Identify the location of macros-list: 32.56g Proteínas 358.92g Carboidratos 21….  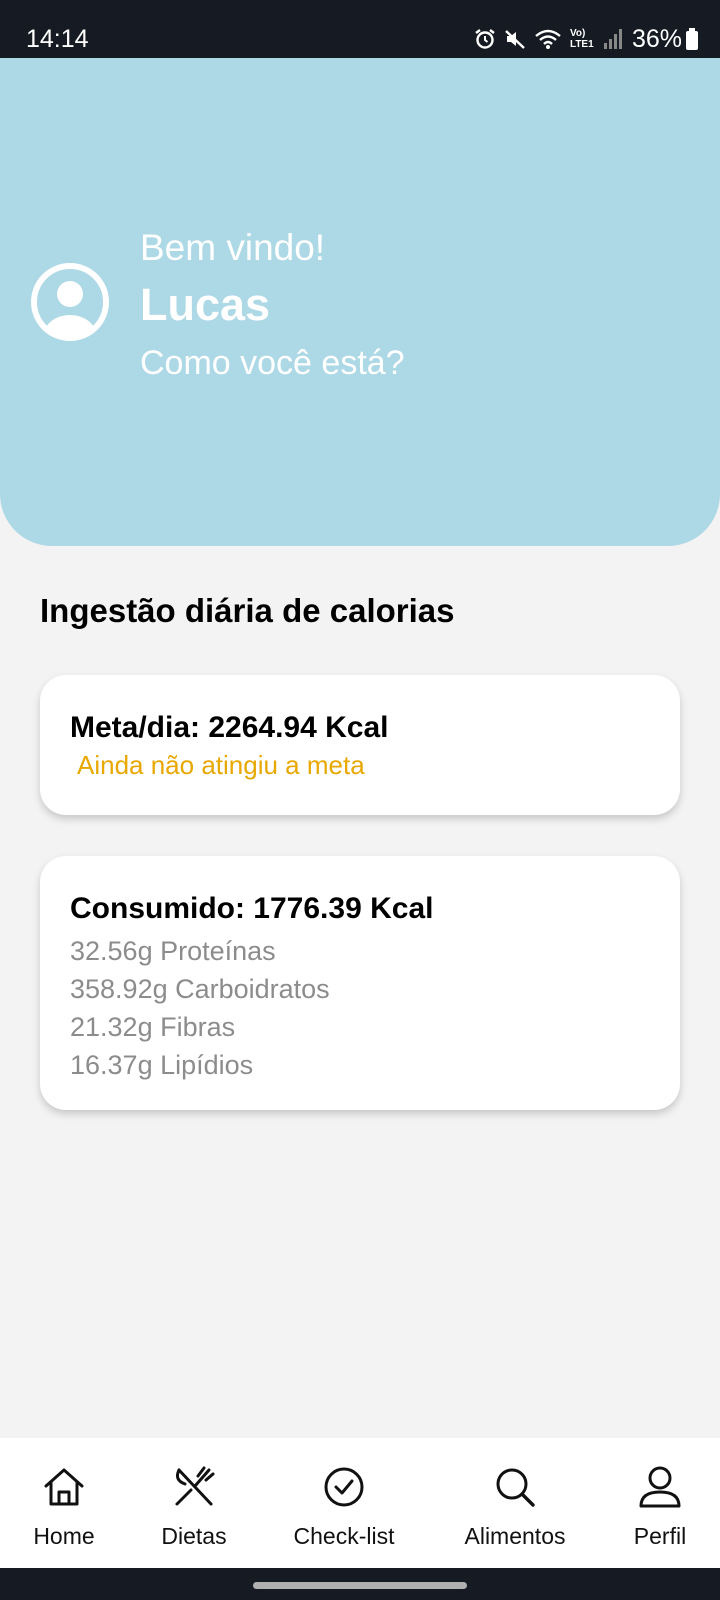
(200, 1008).